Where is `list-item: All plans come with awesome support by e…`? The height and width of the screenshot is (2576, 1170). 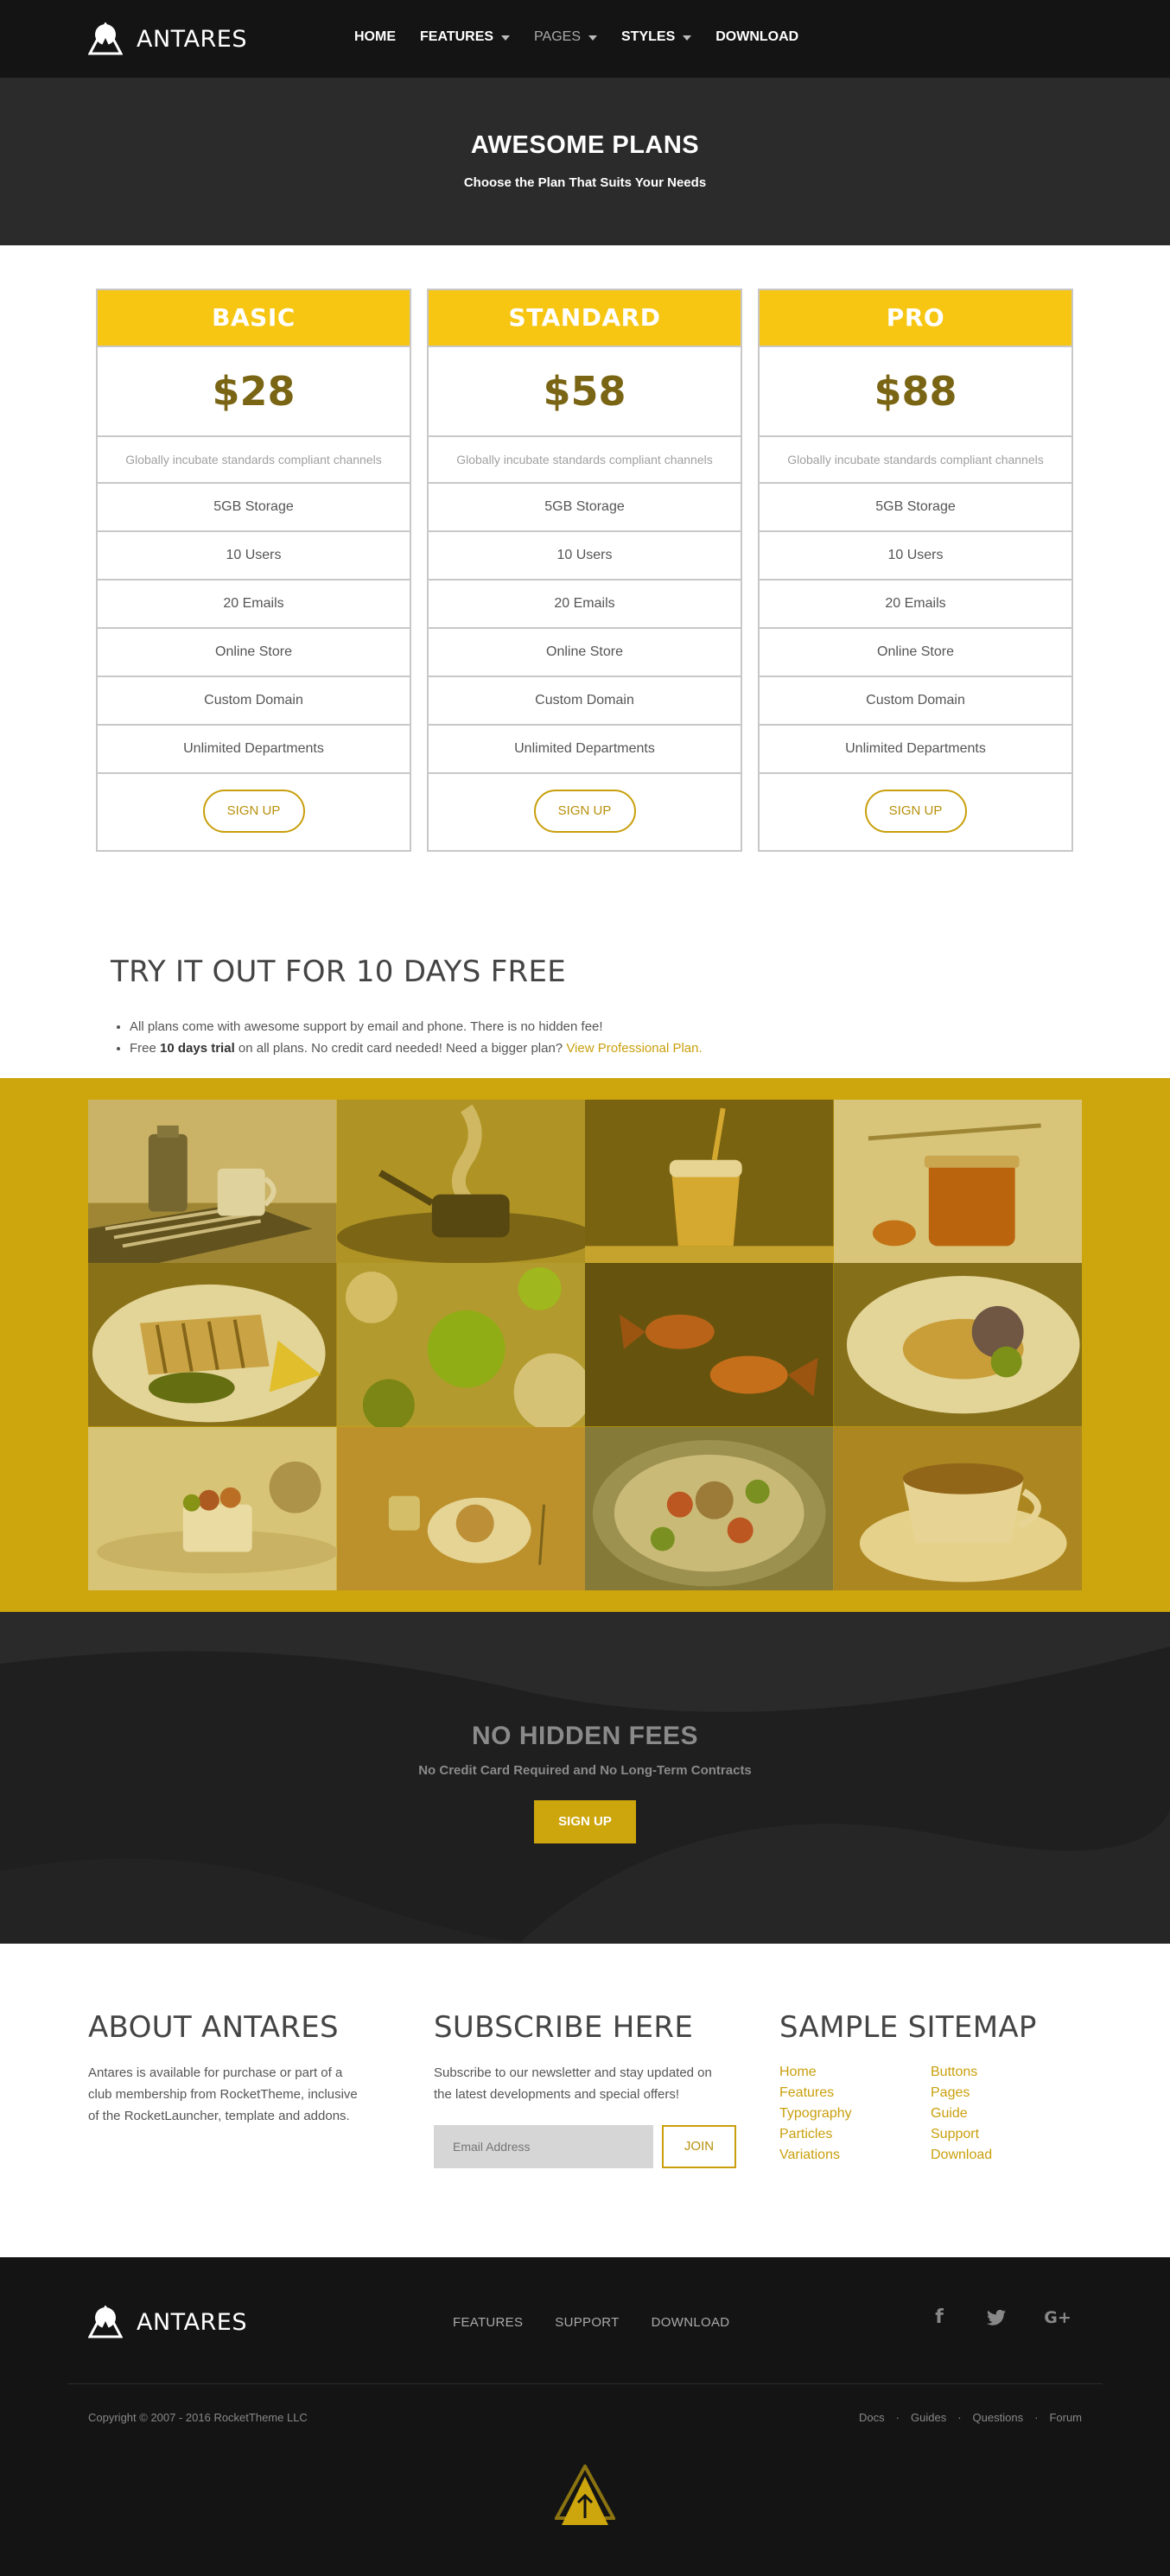 list-item: All plans come with awesome support by e… is located at coordinates (417, 1026).